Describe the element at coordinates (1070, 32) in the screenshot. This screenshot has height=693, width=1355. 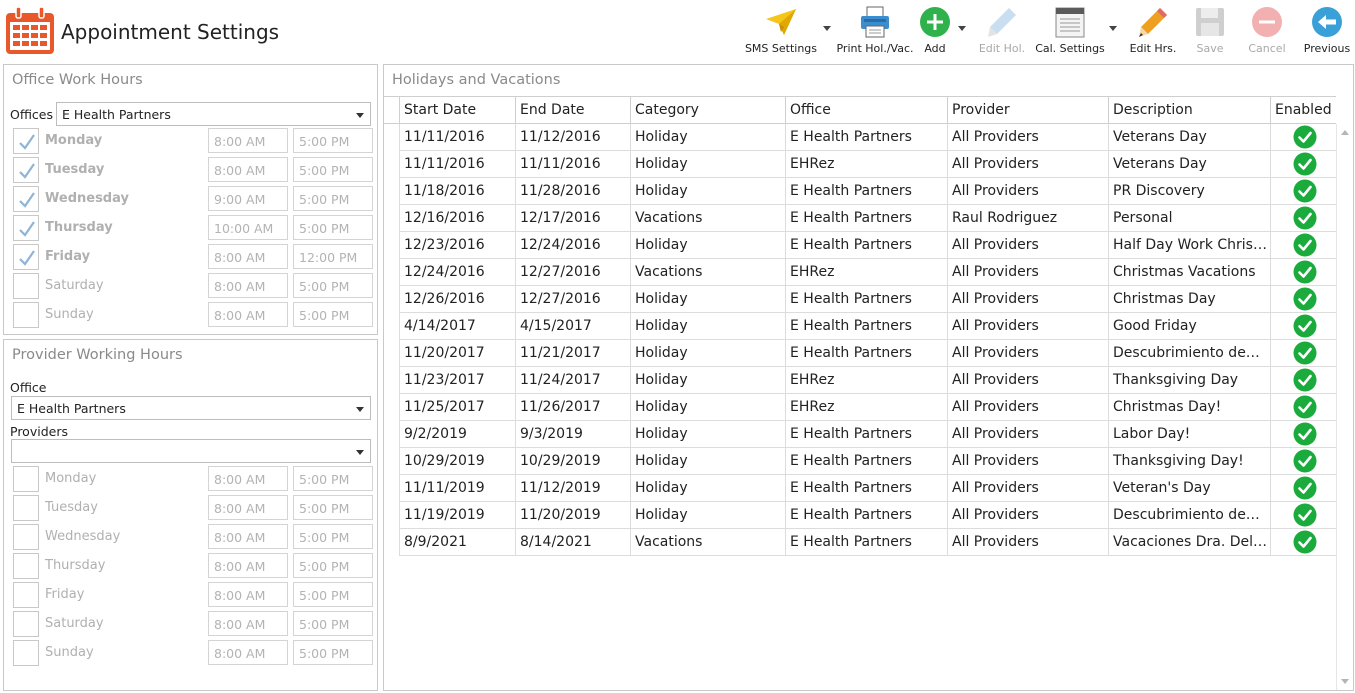
I see `calendar-settings-button: Cal. Settings` at that location.